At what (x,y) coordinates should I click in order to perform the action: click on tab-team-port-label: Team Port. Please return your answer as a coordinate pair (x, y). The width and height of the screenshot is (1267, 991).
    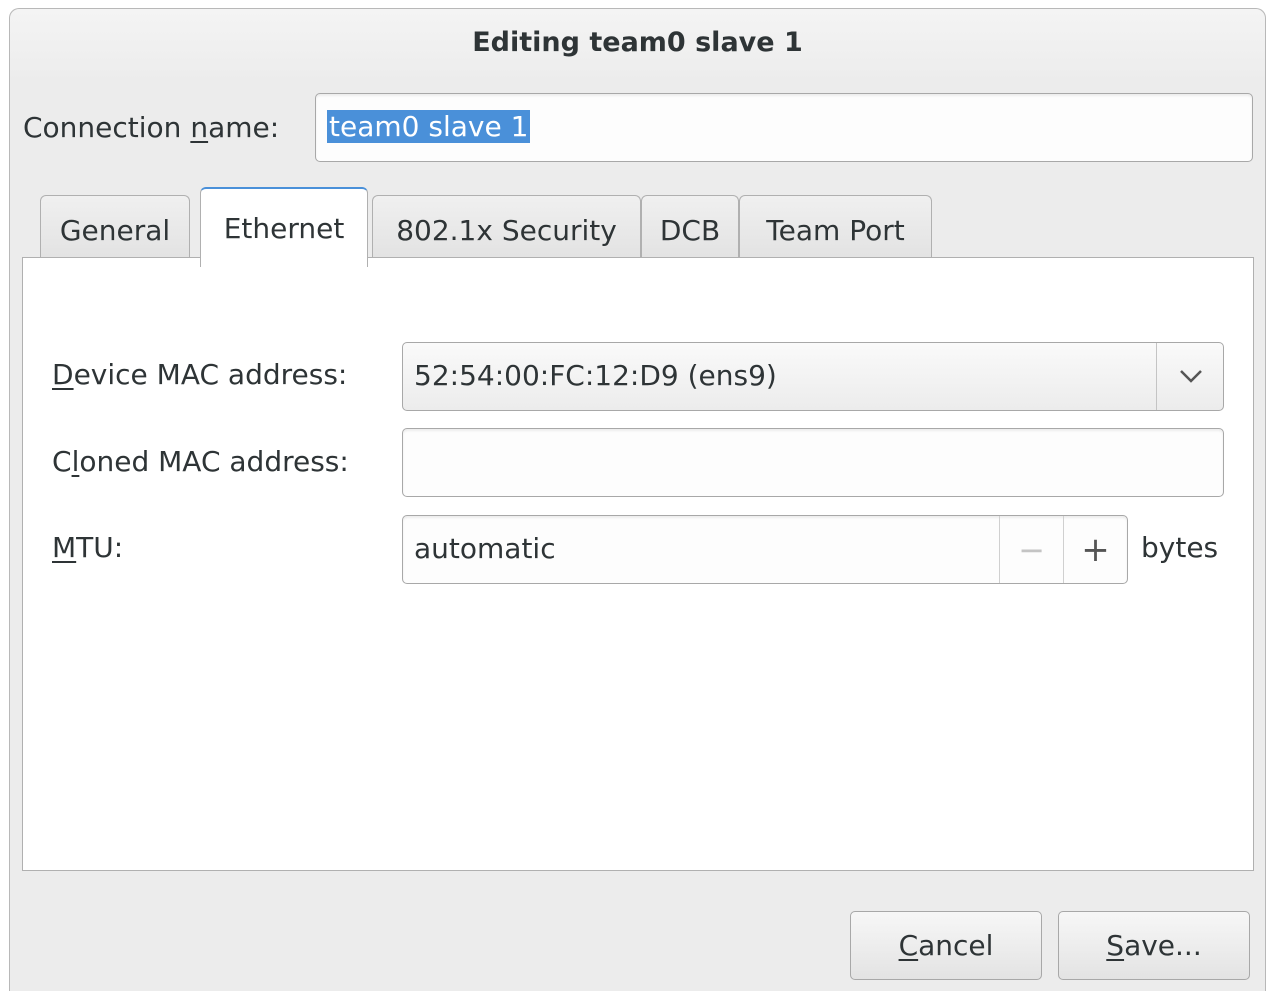
    Looking at the image, I should click on (835, 230).